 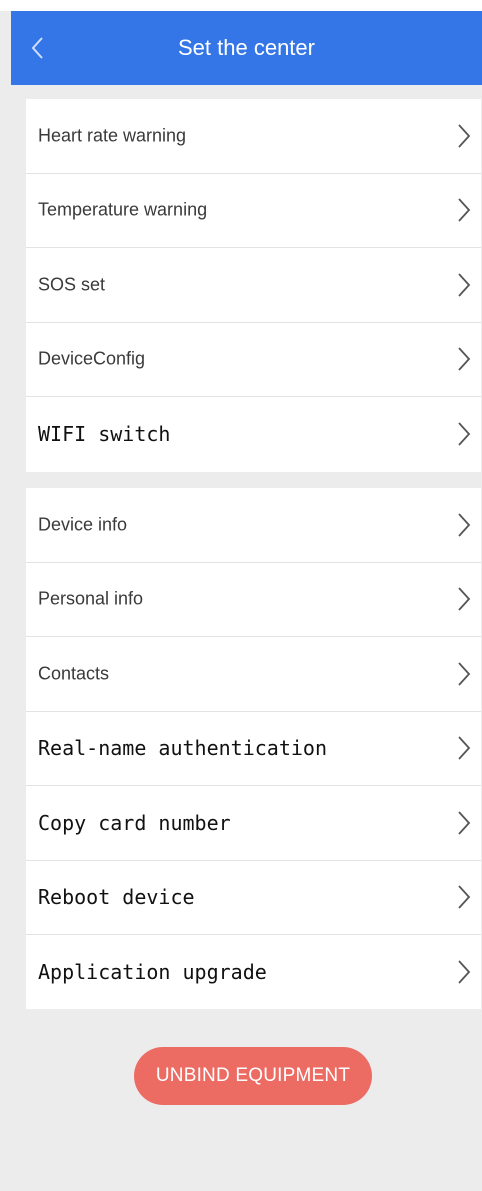 I want to click on menu-item-label: DeviceConfig, so click(x=92, y=358).